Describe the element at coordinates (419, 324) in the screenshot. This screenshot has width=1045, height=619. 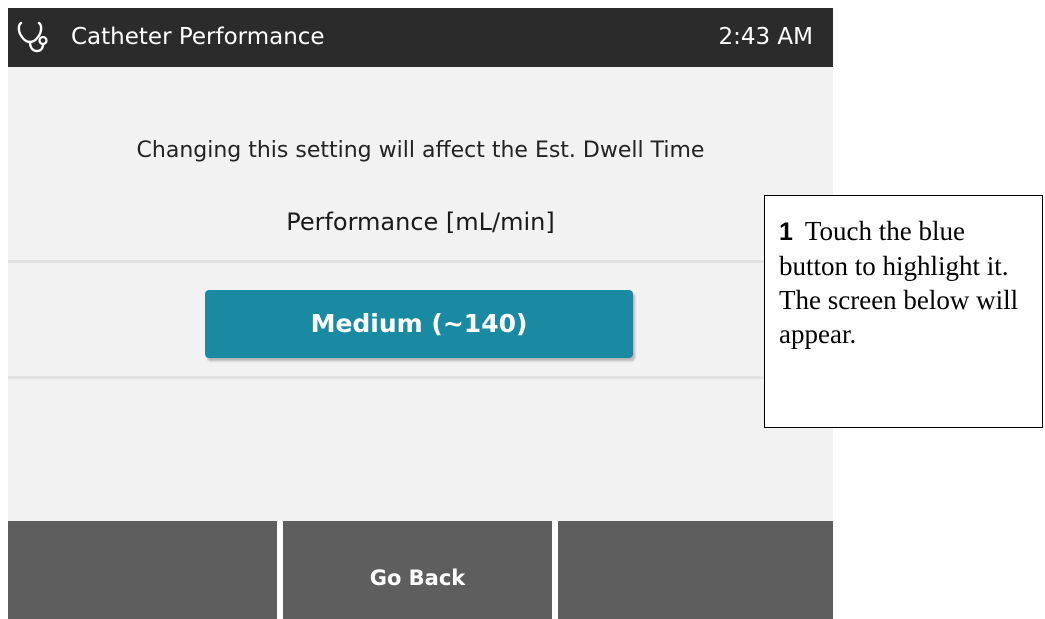
I see `performance-value-button: Medium (~140)` at that location.